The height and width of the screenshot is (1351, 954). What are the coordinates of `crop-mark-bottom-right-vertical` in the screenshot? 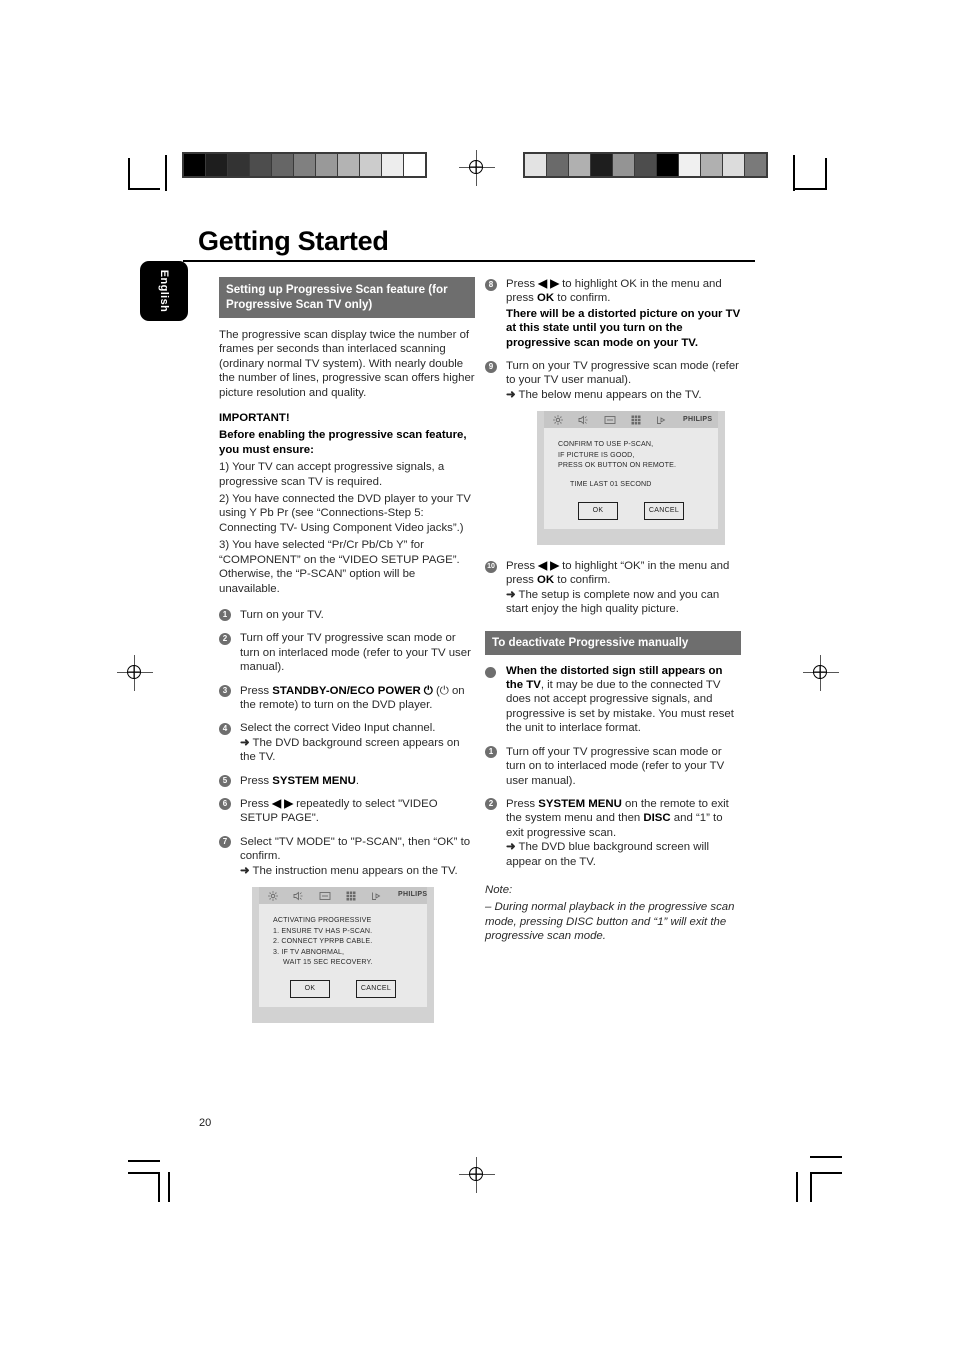 It's located at (811, 1187).